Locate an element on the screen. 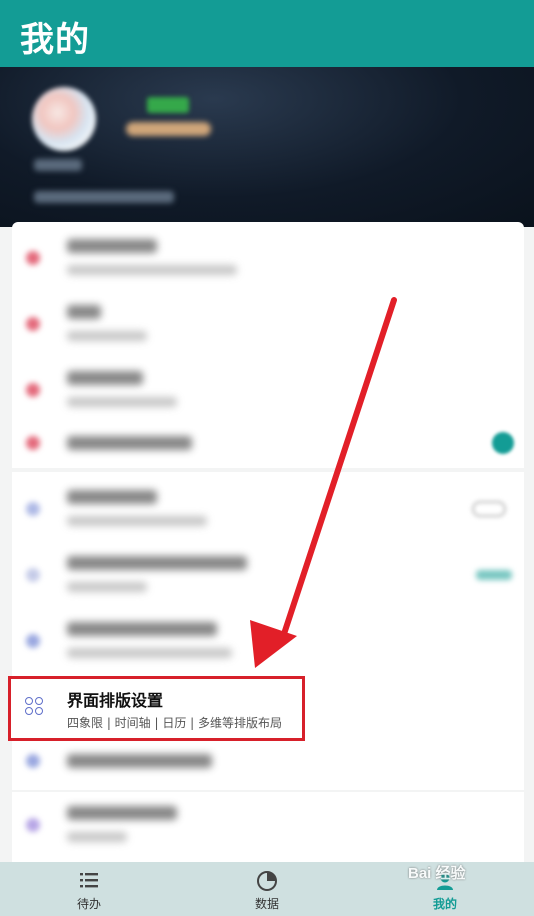  tab-label: 我的 is located at coordinates (444, 904).